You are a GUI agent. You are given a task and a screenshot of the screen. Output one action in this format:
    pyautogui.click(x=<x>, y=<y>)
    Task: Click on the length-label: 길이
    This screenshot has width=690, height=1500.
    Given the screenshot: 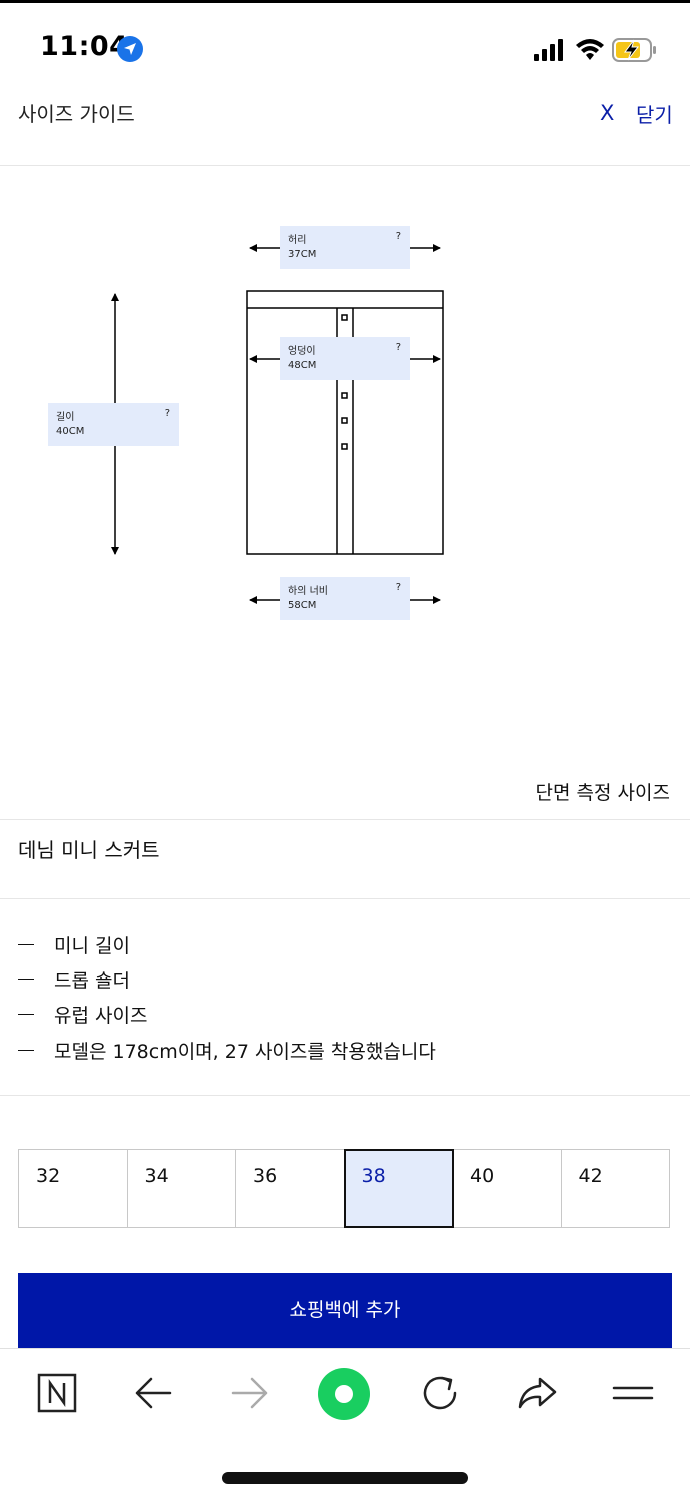 What is the action you would take?
    pyautogui.click(x=65, y=417)
    